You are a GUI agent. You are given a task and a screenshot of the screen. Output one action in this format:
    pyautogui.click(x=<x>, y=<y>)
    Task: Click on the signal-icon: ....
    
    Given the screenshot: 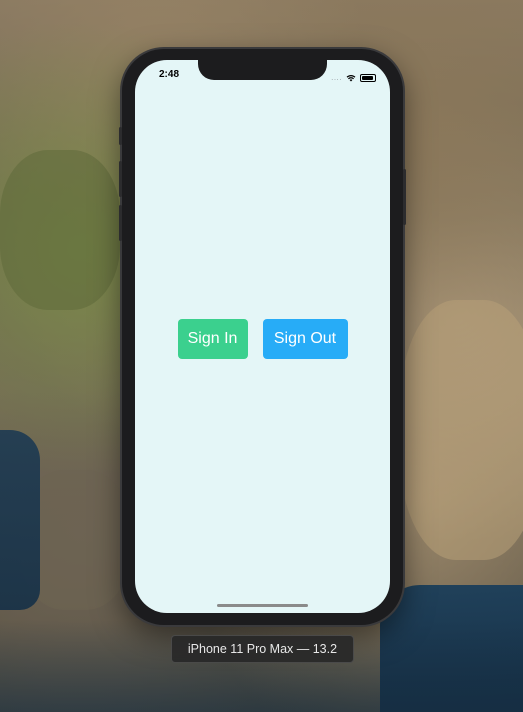 What is the action you would take?
    pyautogui.click(x=336, y=77)
    